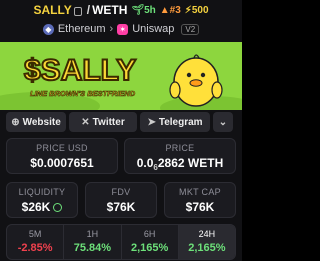 This screenshot has width=320, height=261. I want to click on chain-info: ◆ Ethereum › ✶ Uniswap V2, so click(121, 29).